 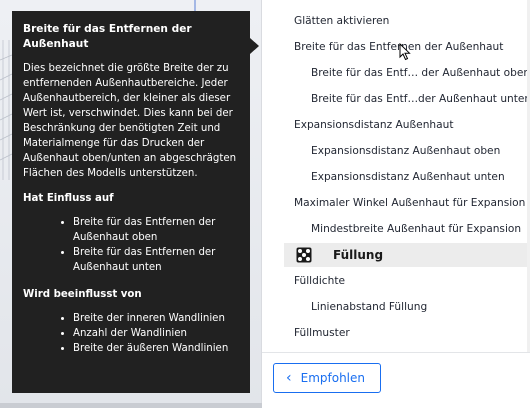 What do you see at coordinates (254, 46) in the screenshot?
I see `tooltip-pointer` at bounding box center [254, 46].